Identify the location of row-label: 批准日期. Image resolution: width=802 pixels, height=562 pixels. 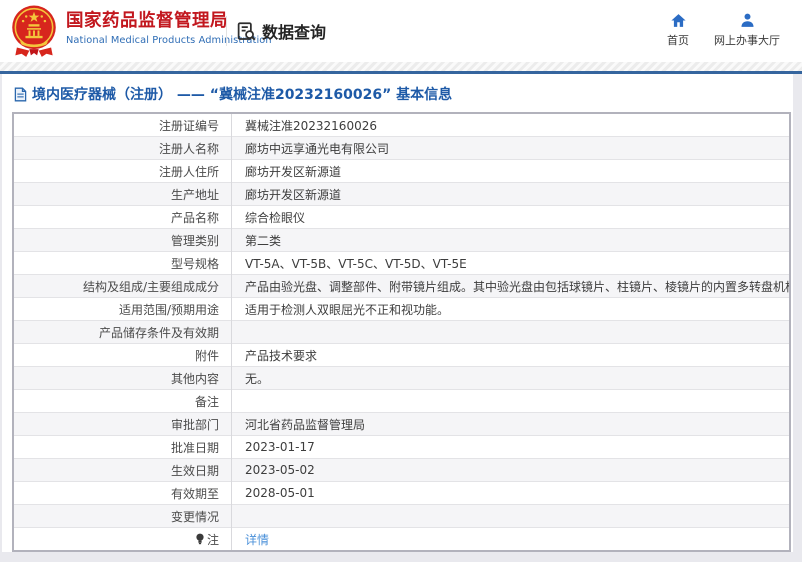
(194, 447).